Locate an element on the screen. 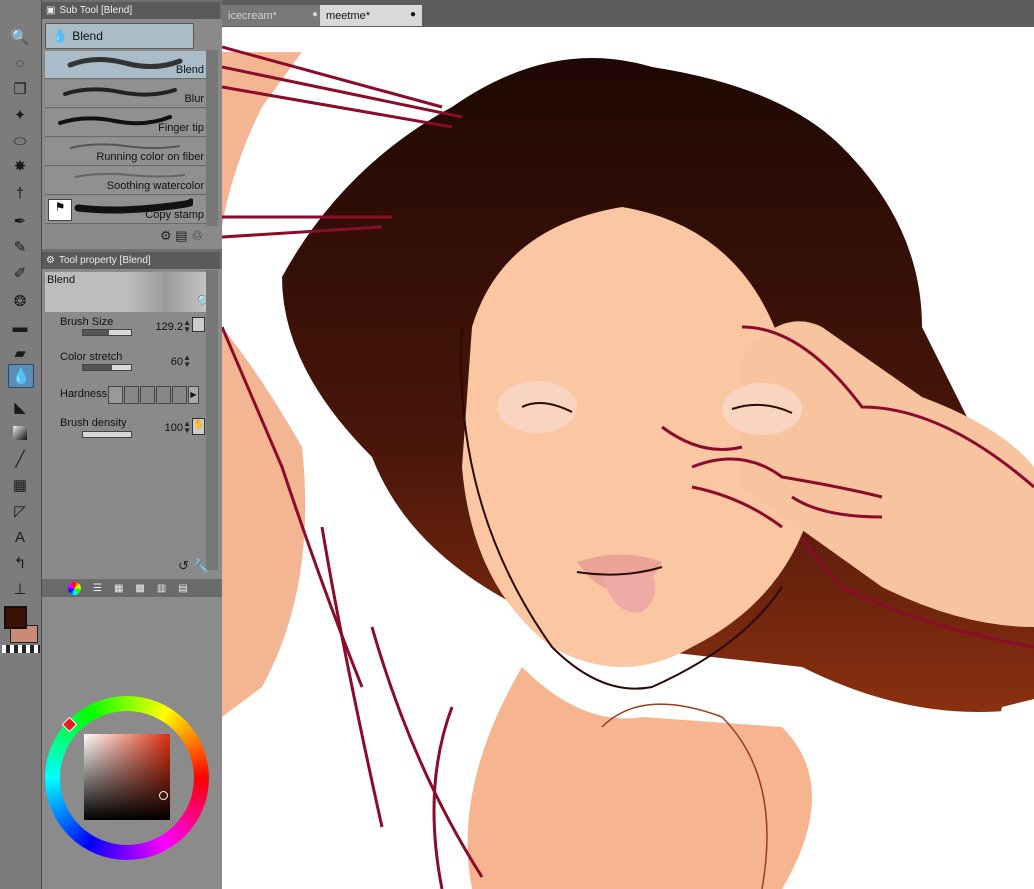 The width and height of the screenshot is (1034, 889). color-picker-cursor is located at coordinates (163, 795).